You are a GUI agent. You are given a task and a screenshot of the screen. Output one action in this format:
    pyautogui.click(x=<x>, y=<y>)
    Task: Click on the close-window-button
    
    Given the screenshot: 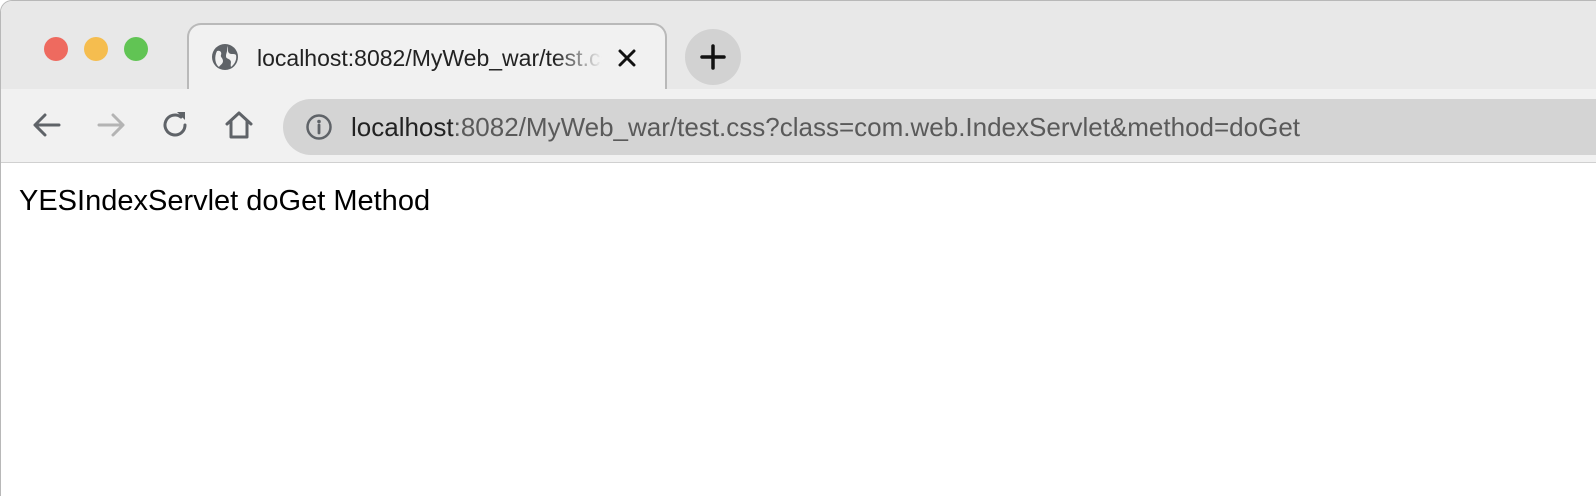 What is the action you would take?
    pyautogui.click(x=56, y=49)
    